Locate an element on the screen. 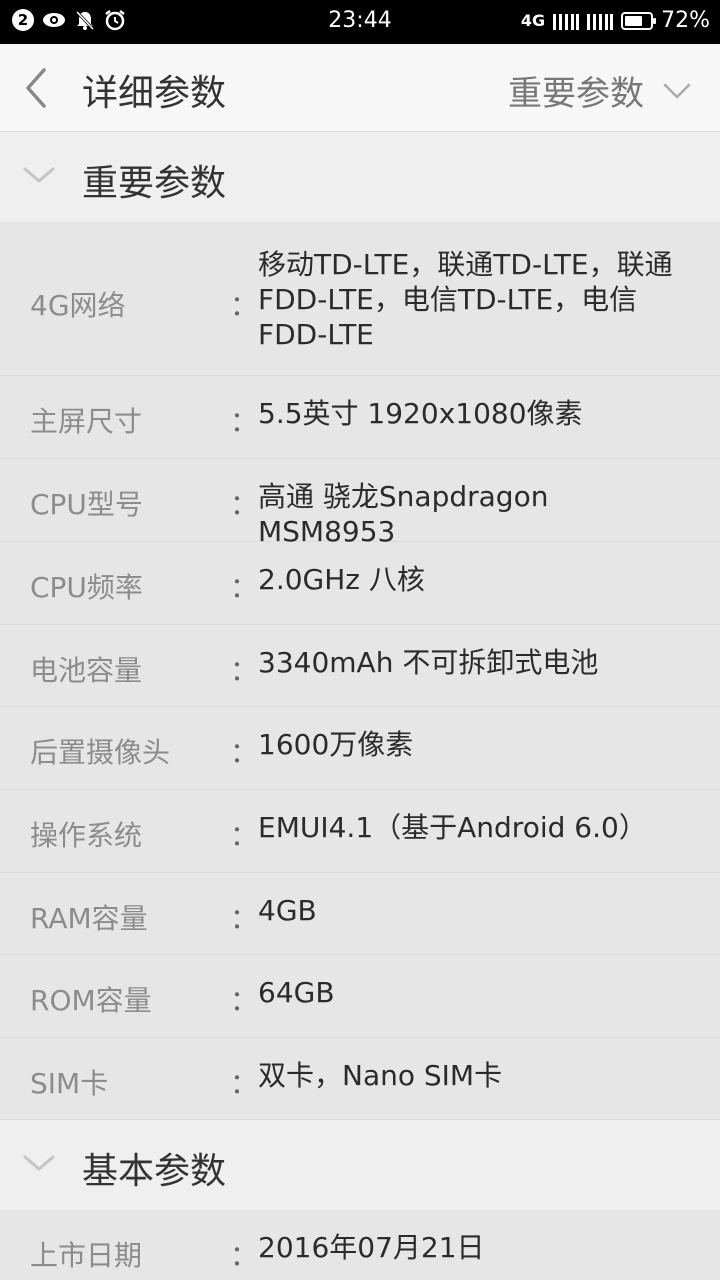 The image size is (720, 1280). dropdown-label: 重要参数 is located at coordinates (576, 94).